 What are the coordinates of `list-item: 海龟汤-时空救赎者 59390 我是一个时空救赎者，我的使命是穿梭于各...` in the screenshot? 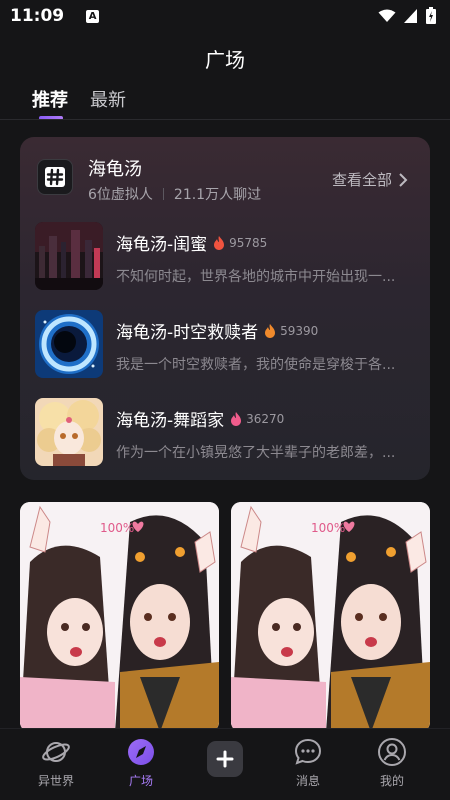 It's located at (225, 345).